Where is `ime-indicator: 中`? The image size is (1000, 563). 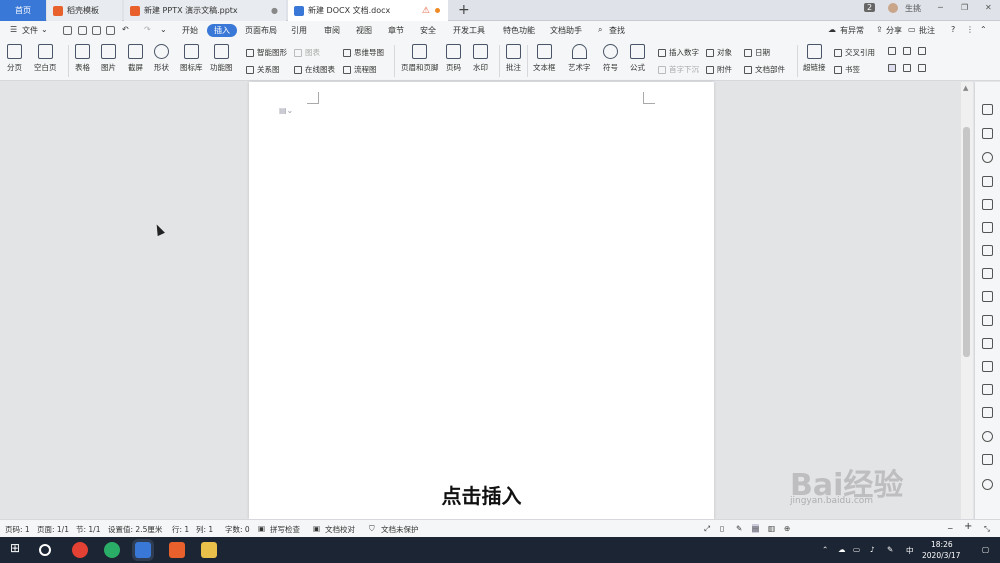 ime-indicator: 中 is located at coordinates (910, 550).